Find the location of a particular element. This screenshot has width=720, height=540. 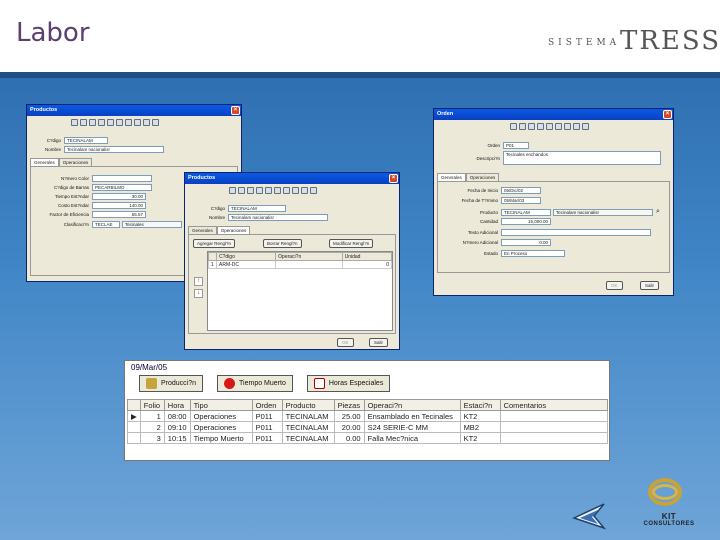

grid-cell: 0 is located at coordinates (367, 264).